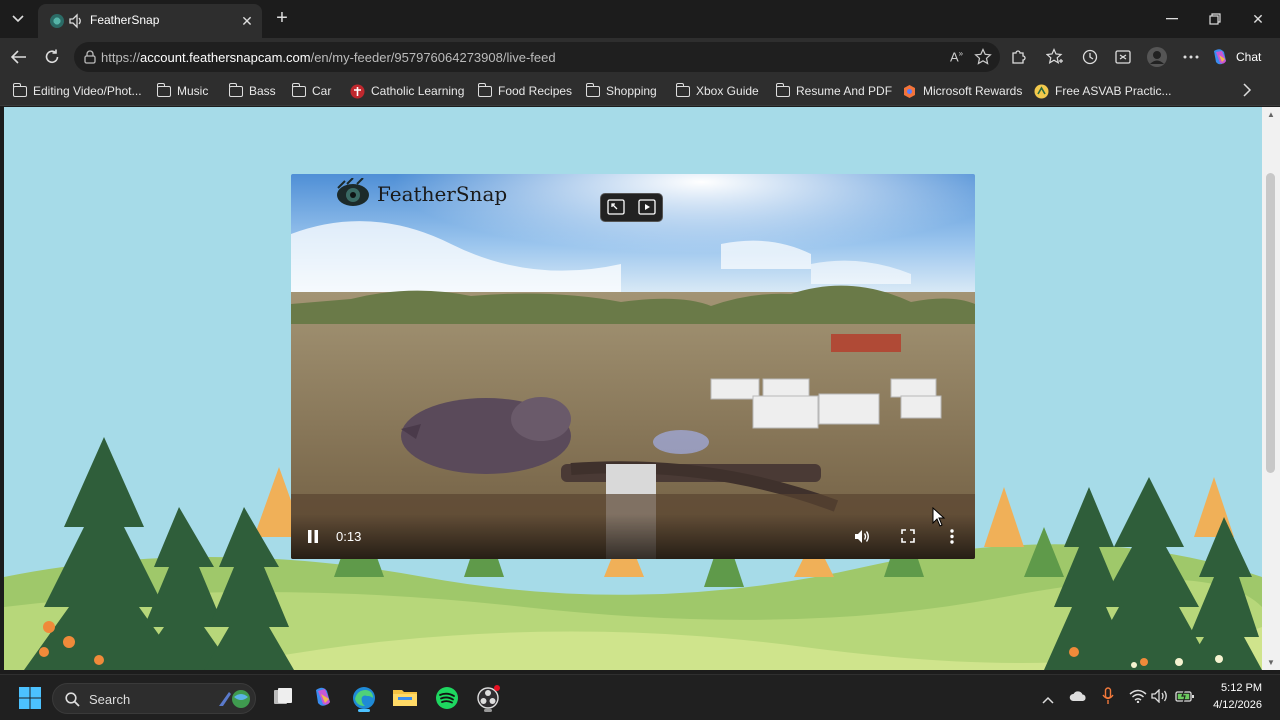 The height and width of the screenshot is (720, 1280). What do you see at coordinates (364, 710) in the screenshot?
I see `active-app-indicator` at bounding box center [364, 710].